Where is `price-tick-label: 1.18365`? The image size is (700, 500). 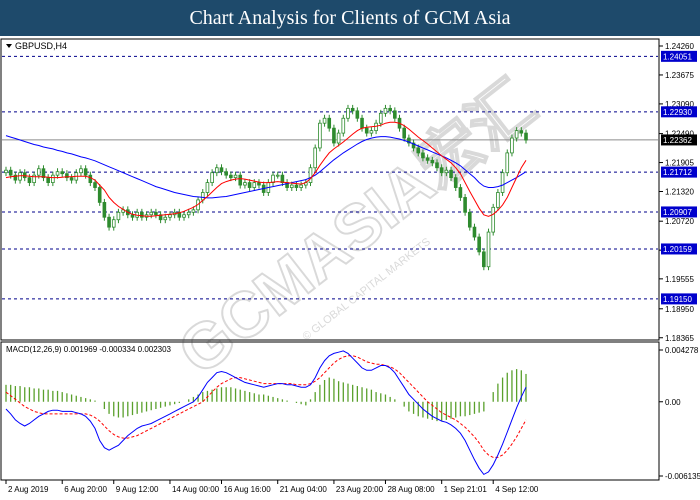
price-tick-label: 1.18365 is located at coordinates (679, 338).